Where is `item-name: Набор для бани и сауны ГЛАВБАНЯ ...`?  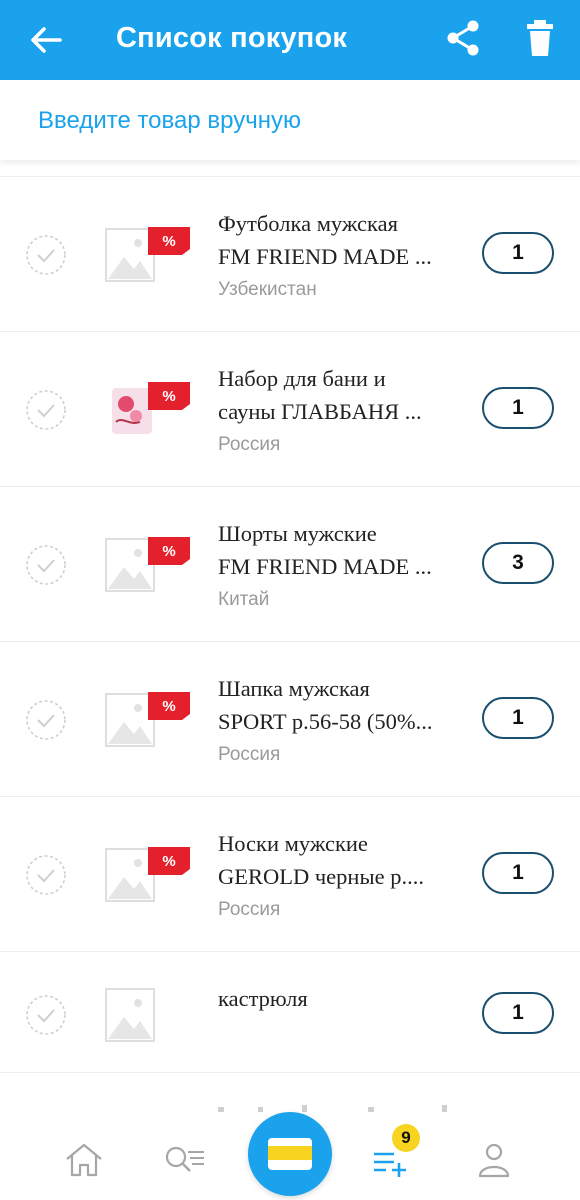
item-name: Набор для бани и сауны ГЛАВБАНЯ ... is located at coordinates (320, 395).